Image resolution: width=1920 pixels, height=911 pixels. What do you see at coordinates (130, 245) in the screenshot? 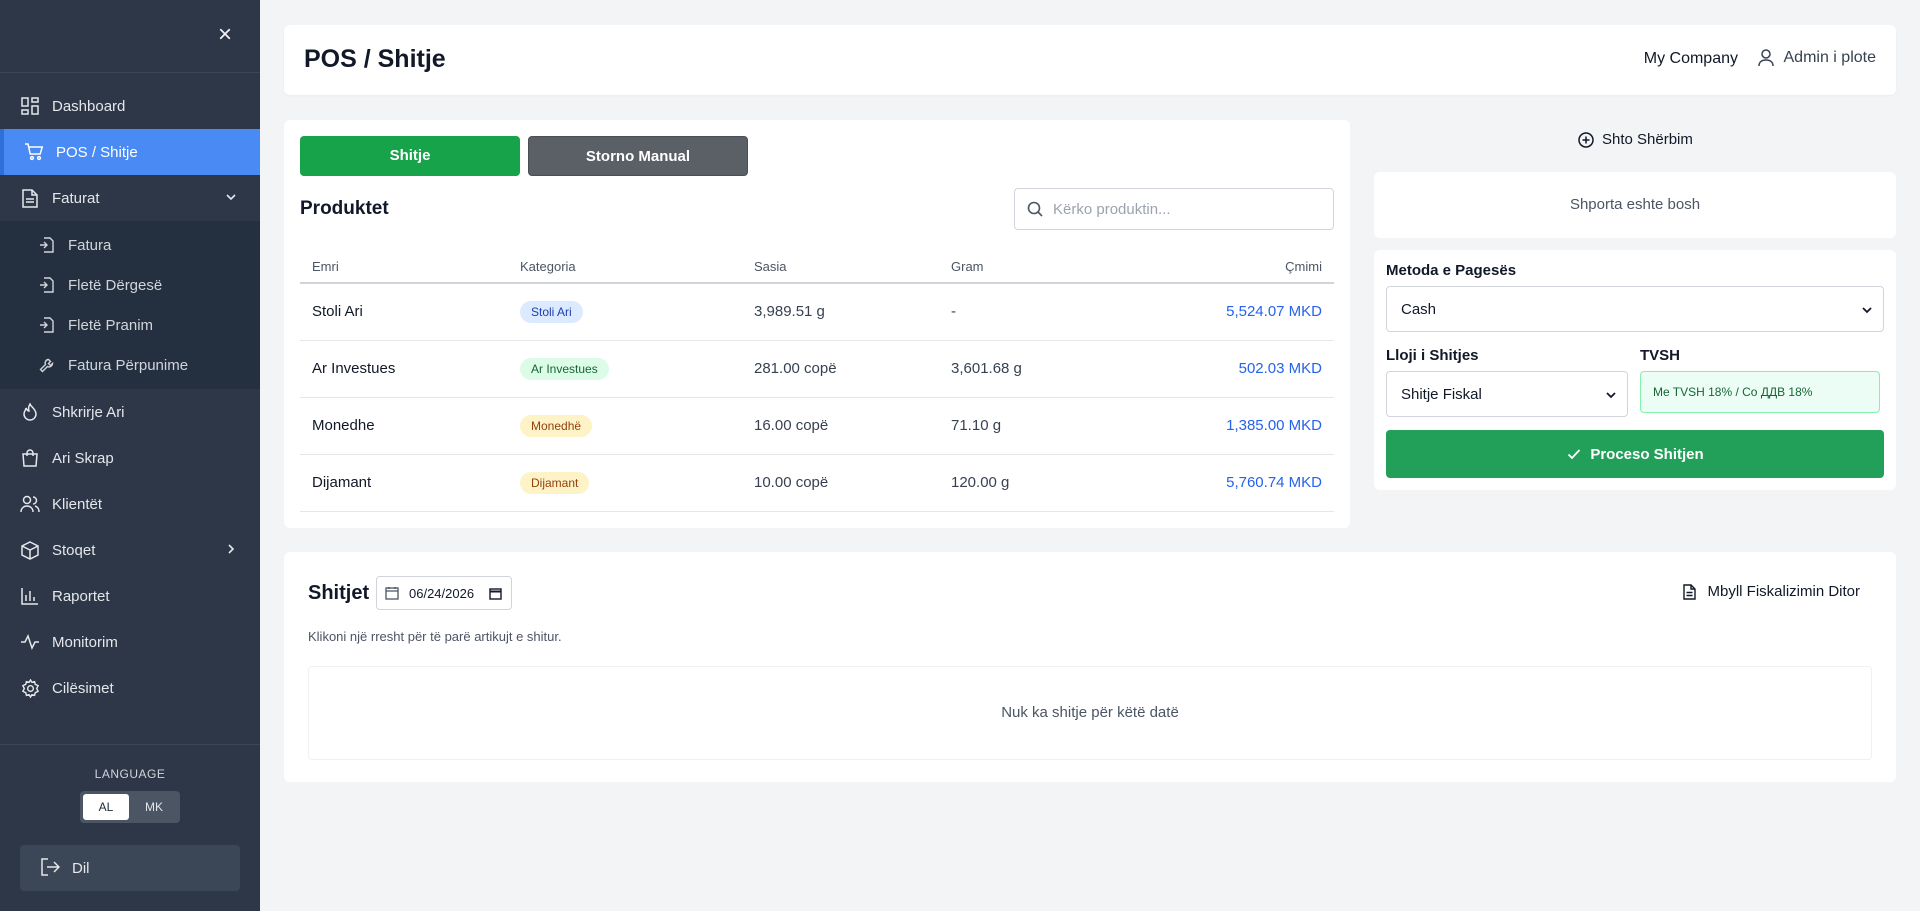
I see `sidebar-subitem-fatura: Fatura` at bounding box center [130, 245].